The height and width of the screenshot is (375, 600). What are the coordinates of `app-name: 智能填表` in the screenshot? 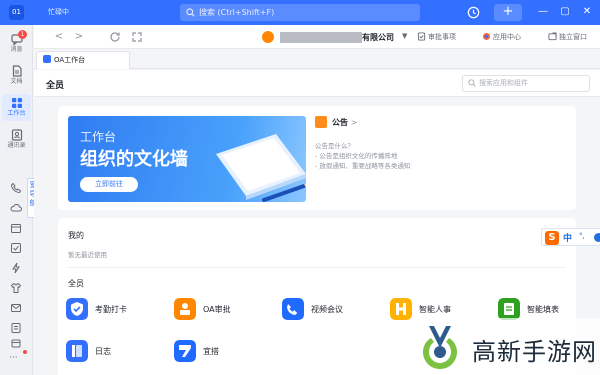 It's located at (543, 309).